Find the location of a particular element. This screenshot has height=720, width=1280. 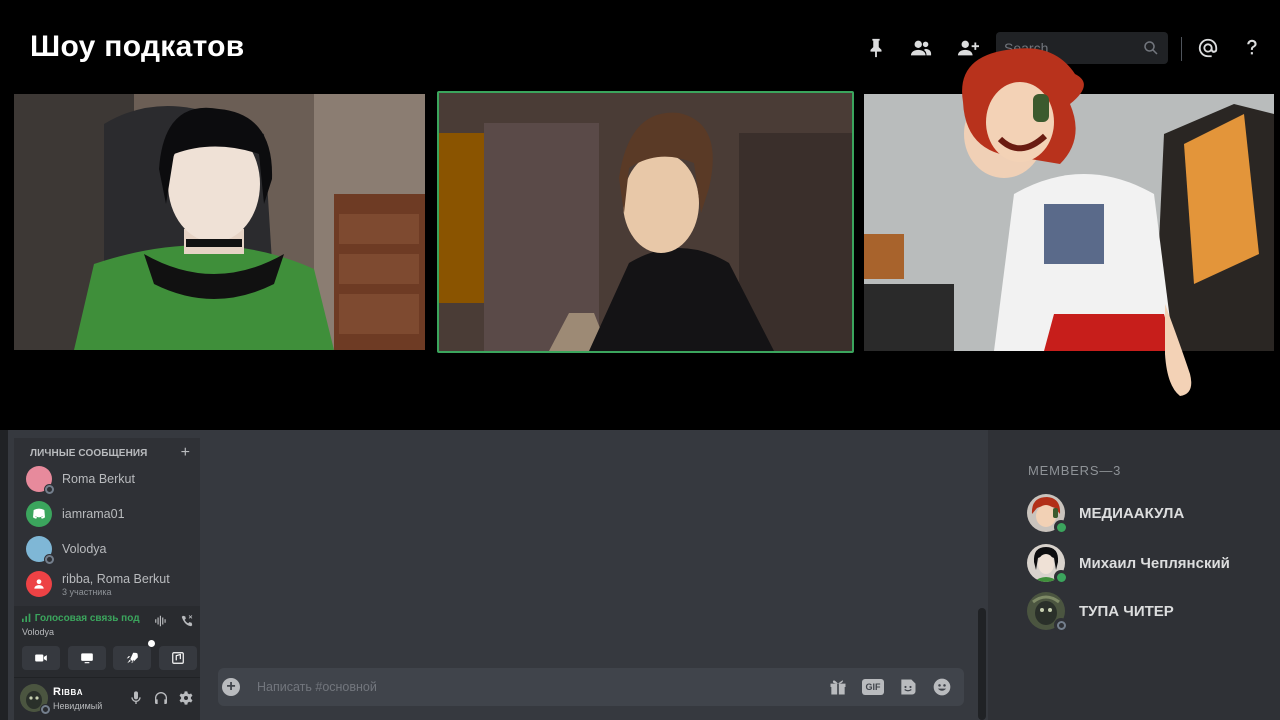

member-name: Михаил Чеплянский is located at coordinates (1154, 563).